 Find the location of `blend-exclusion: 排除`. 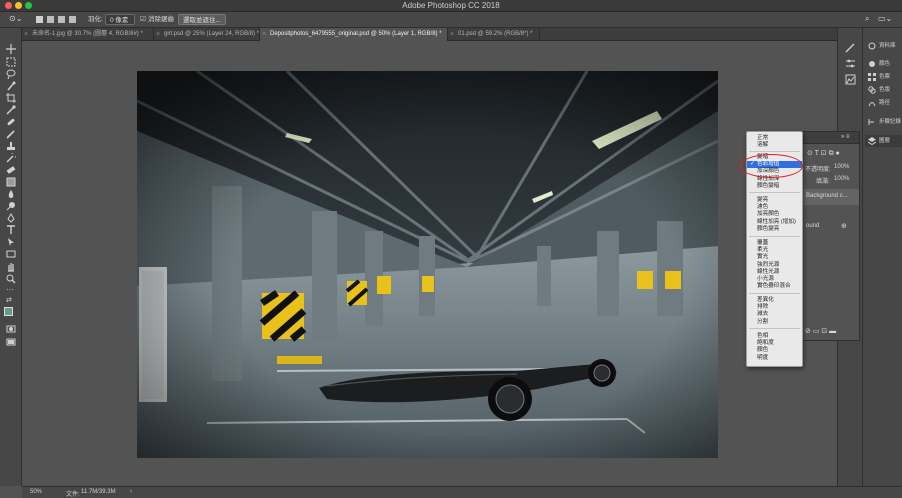

blend-exclusion: 排除 is located at coordinates (774, 307).